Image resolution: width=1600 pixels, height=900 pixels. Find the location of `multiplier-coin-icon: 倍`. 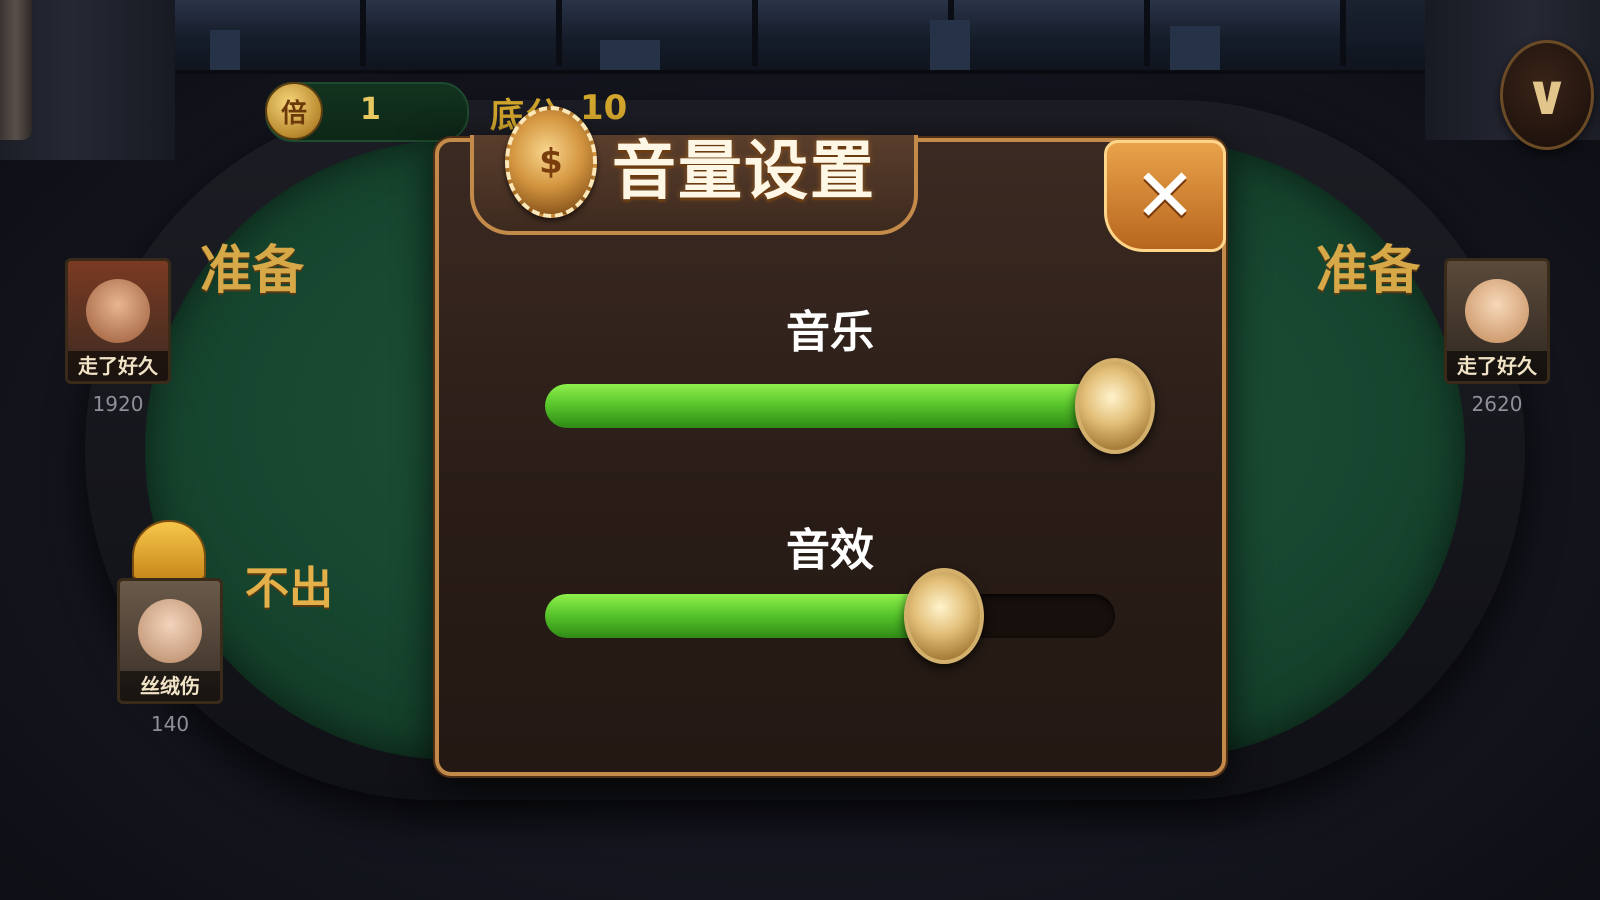

multiplier-coin-icon: 倍 is located at coordinates (294, 111).